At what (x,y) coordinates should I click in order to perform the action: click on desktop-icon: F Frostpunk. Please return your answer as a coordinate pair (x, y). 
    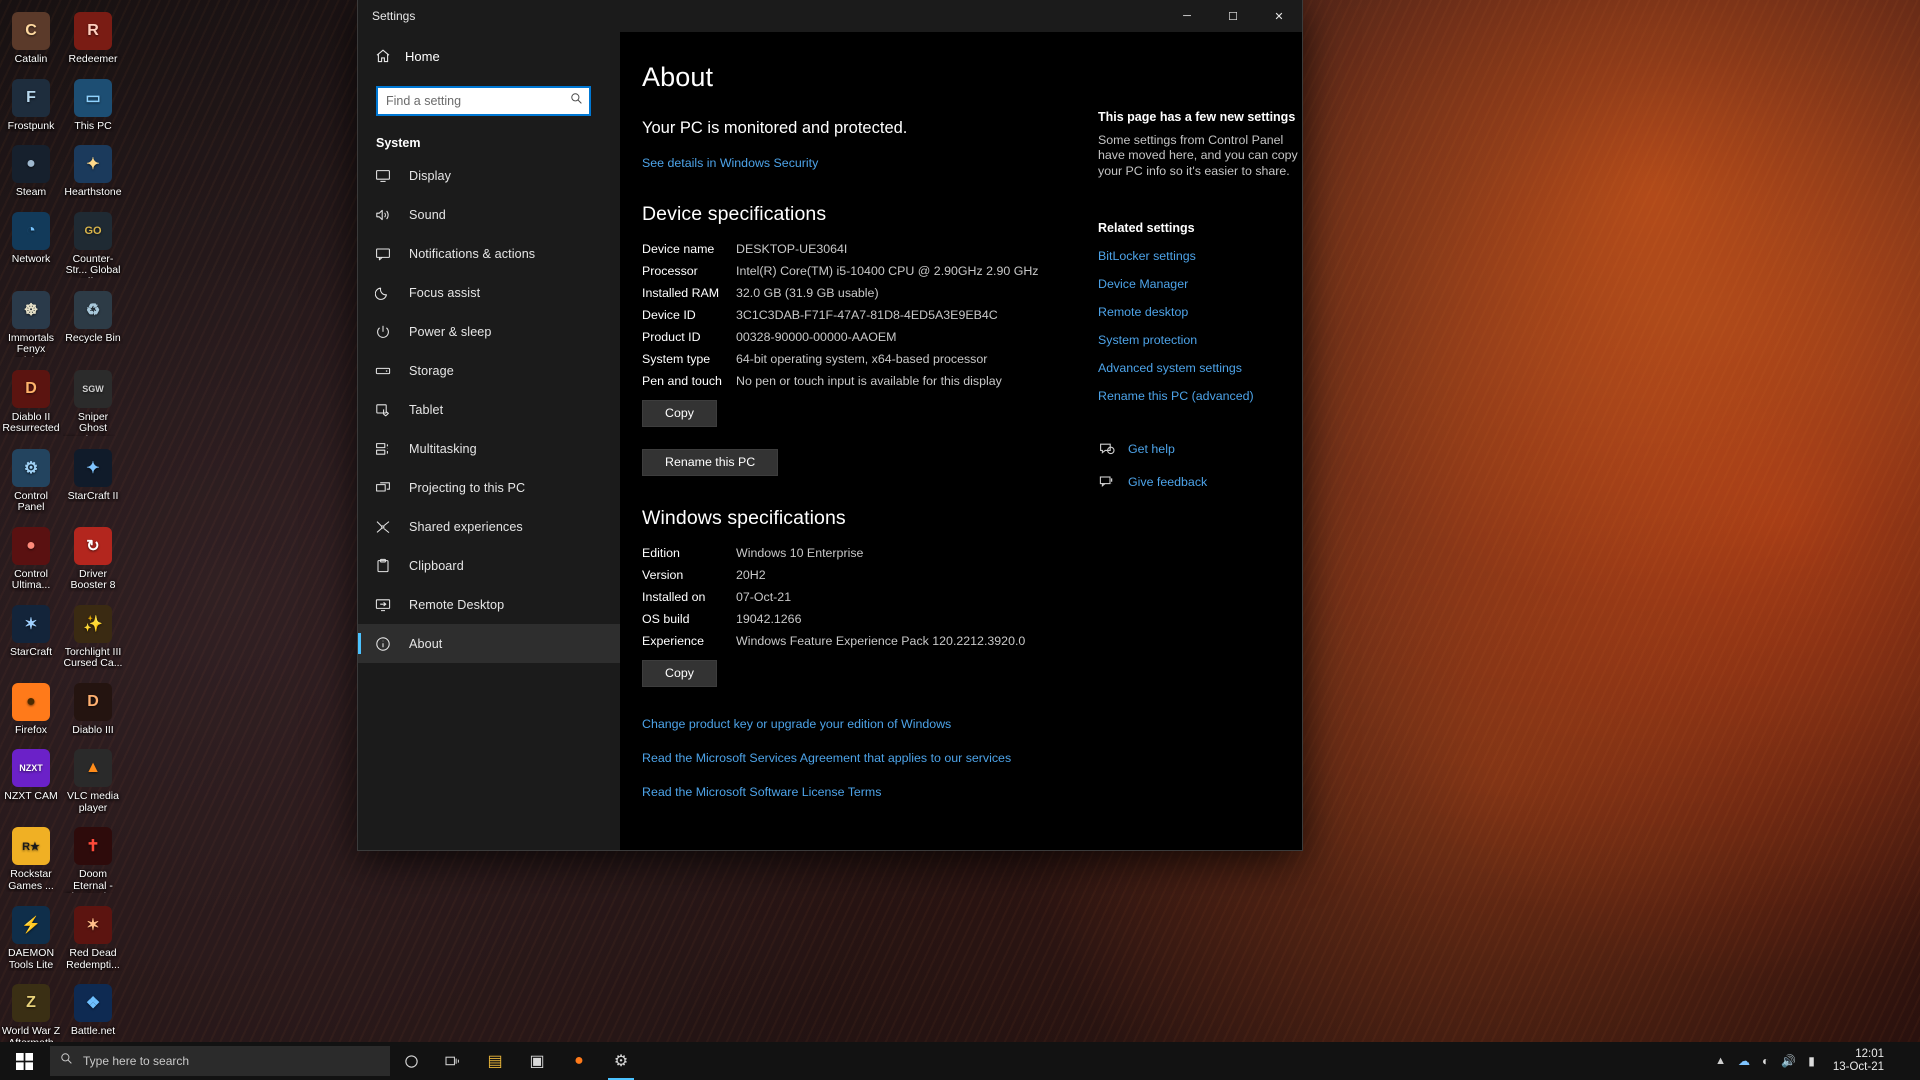
    Looking at the image, I should click on (31, 104).